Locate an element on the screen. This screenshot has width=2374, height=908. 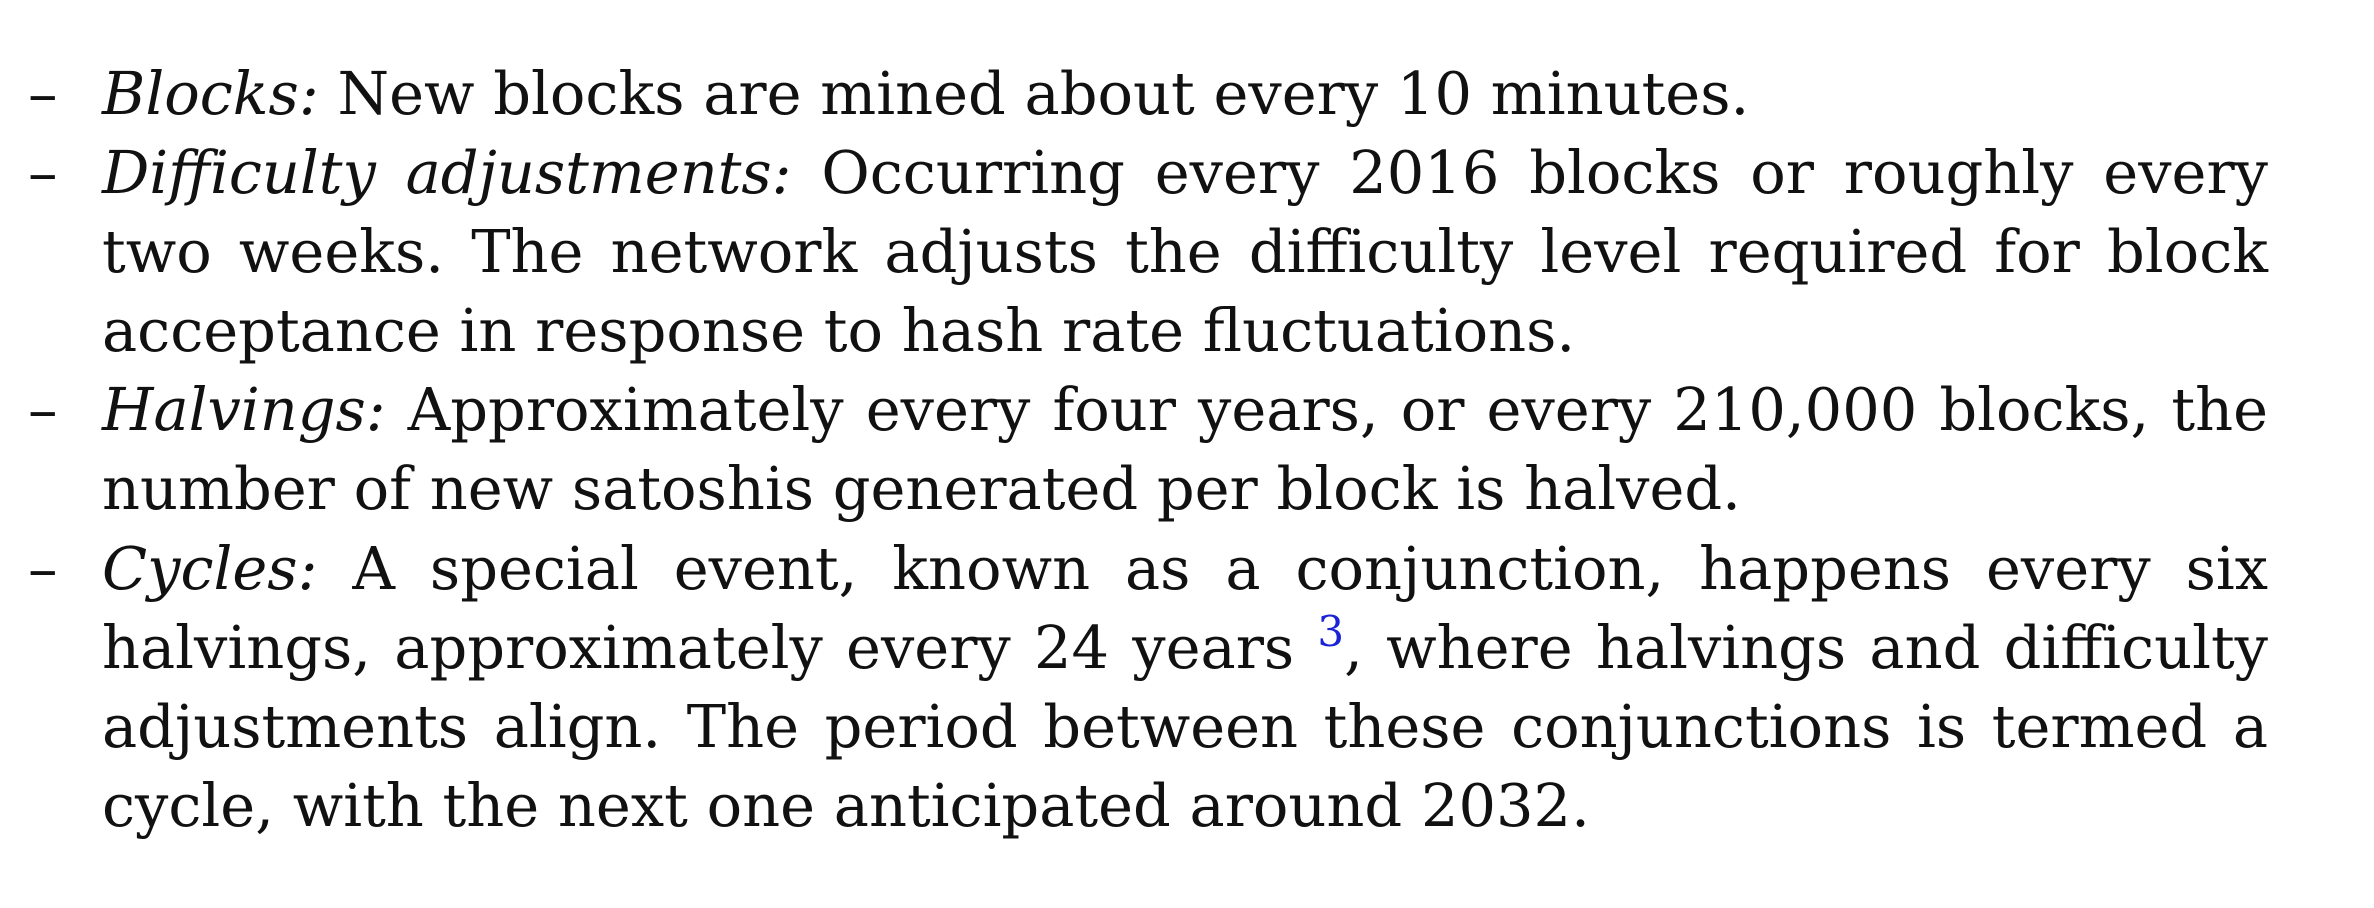
term-label: Difficulty adjustments: is located at coordinates (447, 172).